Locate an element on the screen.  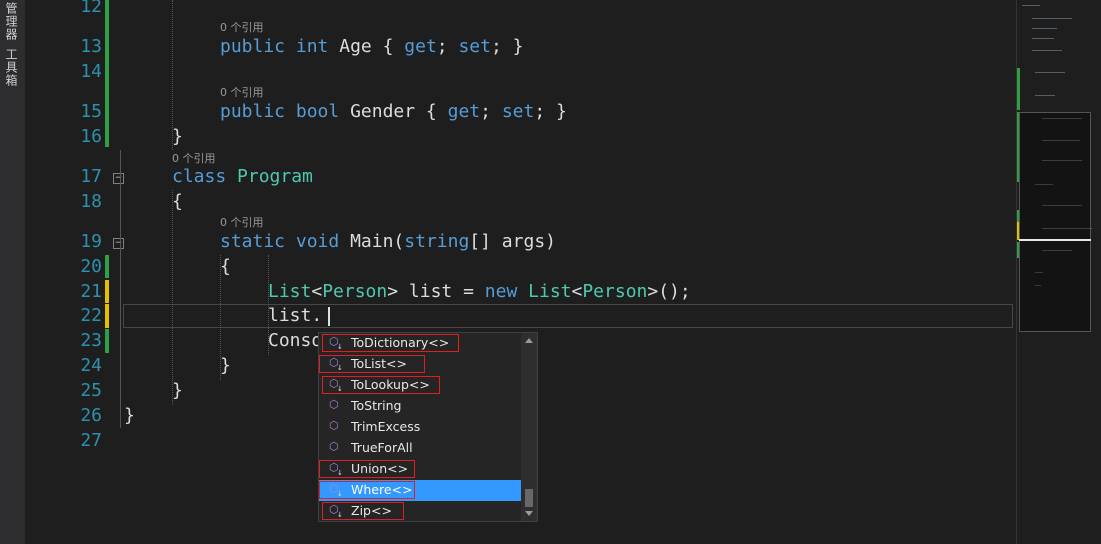
code-token: >(); is located at coordinates (669, 291).